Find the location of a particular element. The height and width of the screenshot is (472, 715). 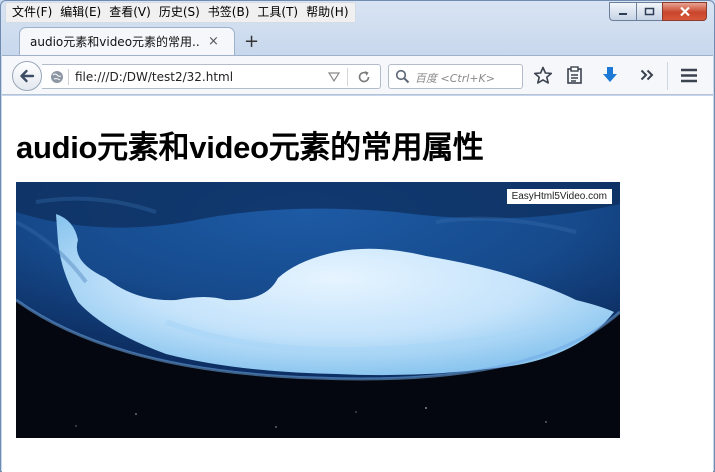

tab-close-icon: × is located at coordinates (213, 41).